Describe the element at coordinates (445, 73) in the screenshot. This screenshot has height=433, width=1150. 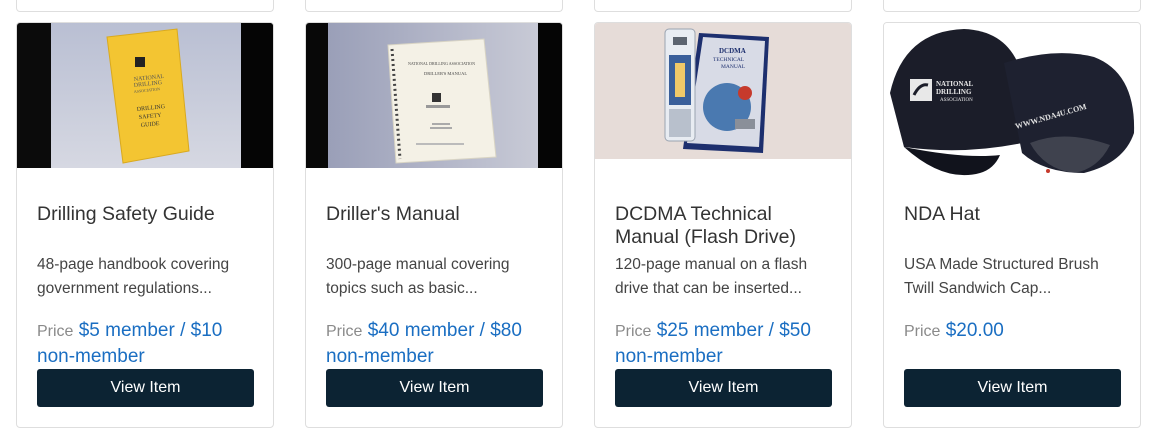
I see `svg-text: DRILLER'S MANUAL` at that location.